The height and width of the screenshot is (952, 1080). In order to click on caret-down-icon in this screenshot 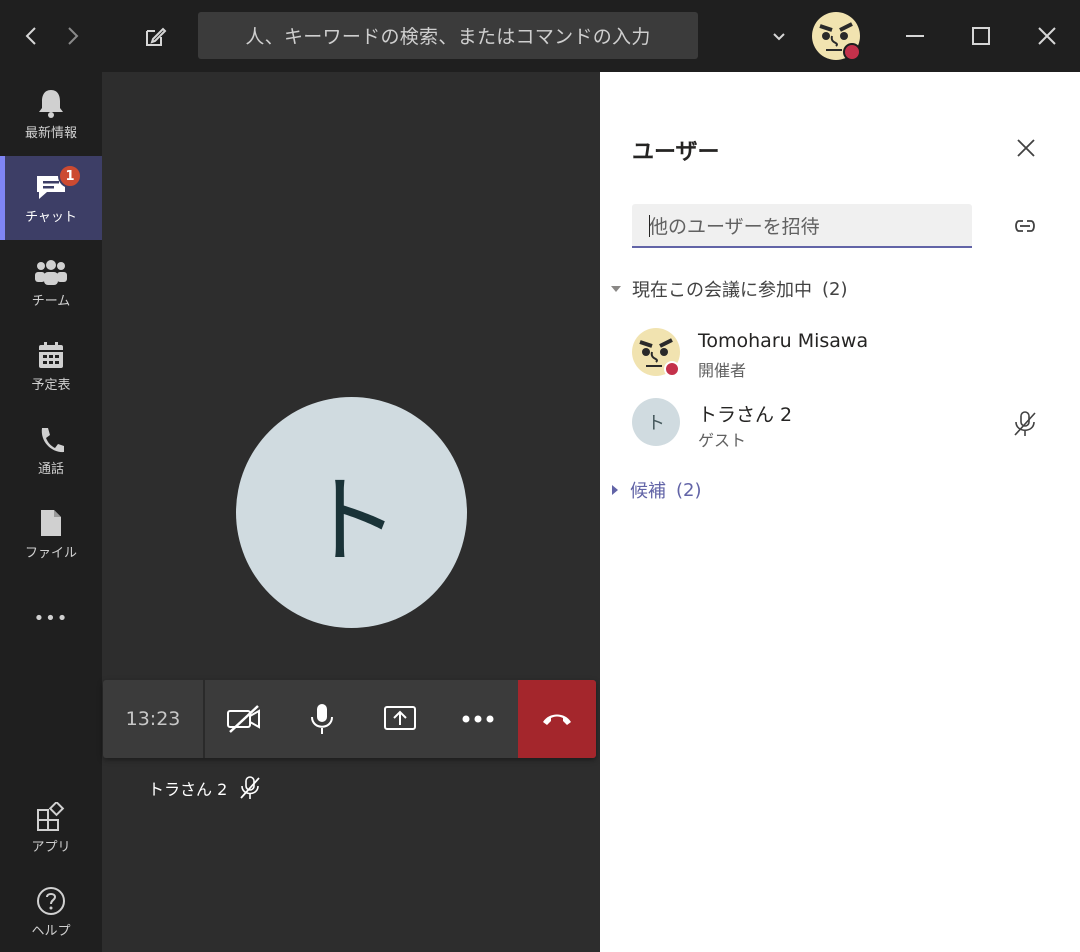, I will do `click(616, 289)`.